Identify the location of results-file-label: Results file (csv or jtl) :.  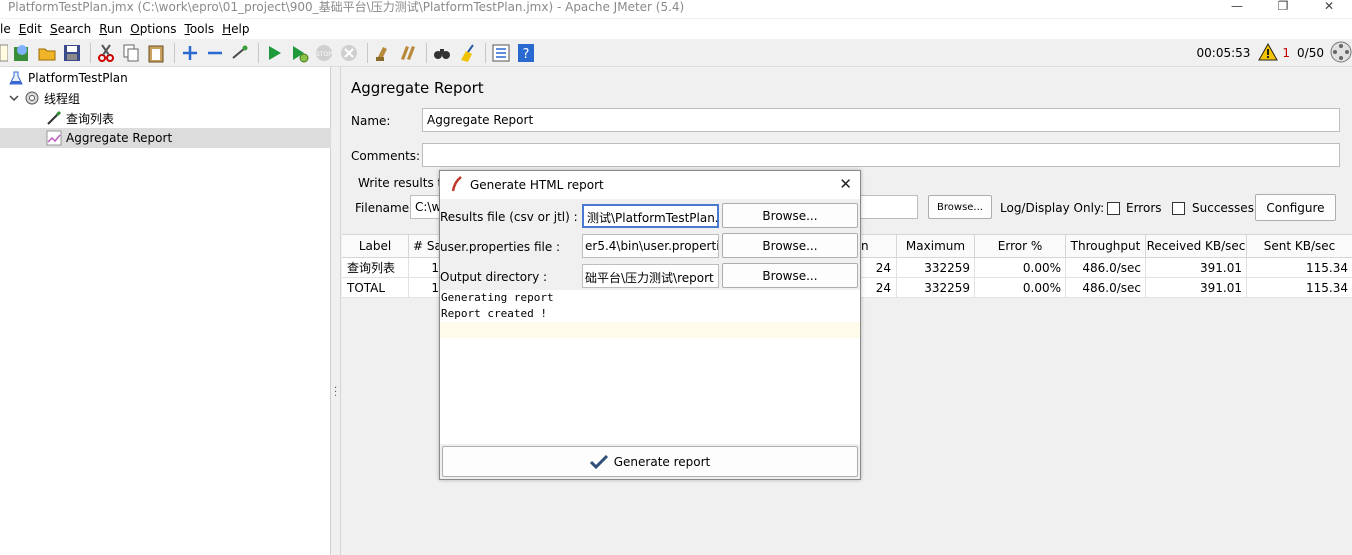
(509, 217).